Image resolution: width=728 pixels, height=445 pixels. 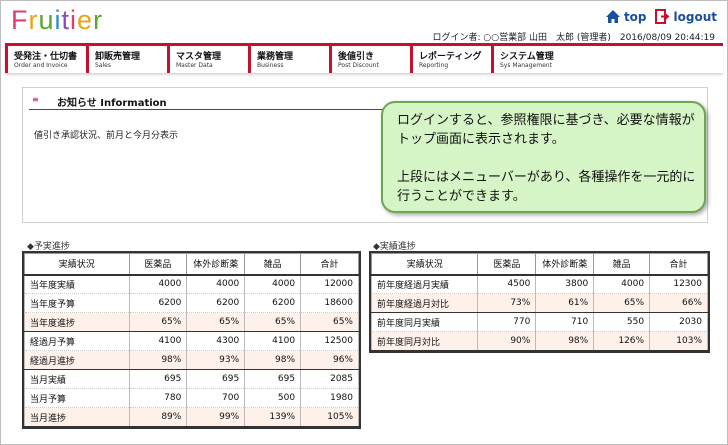 What do you see at coordinates (507, 303) in the screenshot?
I see `table-cell: 73%` at bounding box center [507, 303].